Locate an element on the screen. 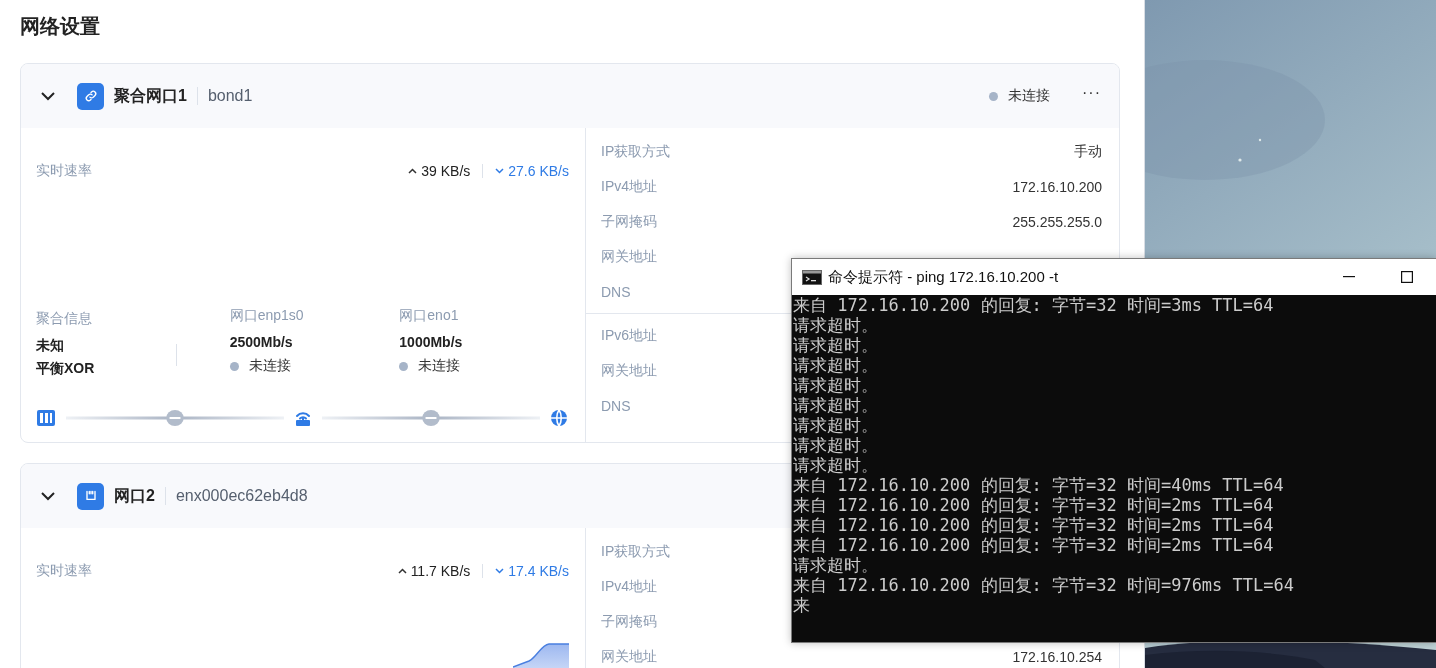 This screenshot has height=668, width=1436. page-title: 网络设置 is located at coordinates (60, 26).